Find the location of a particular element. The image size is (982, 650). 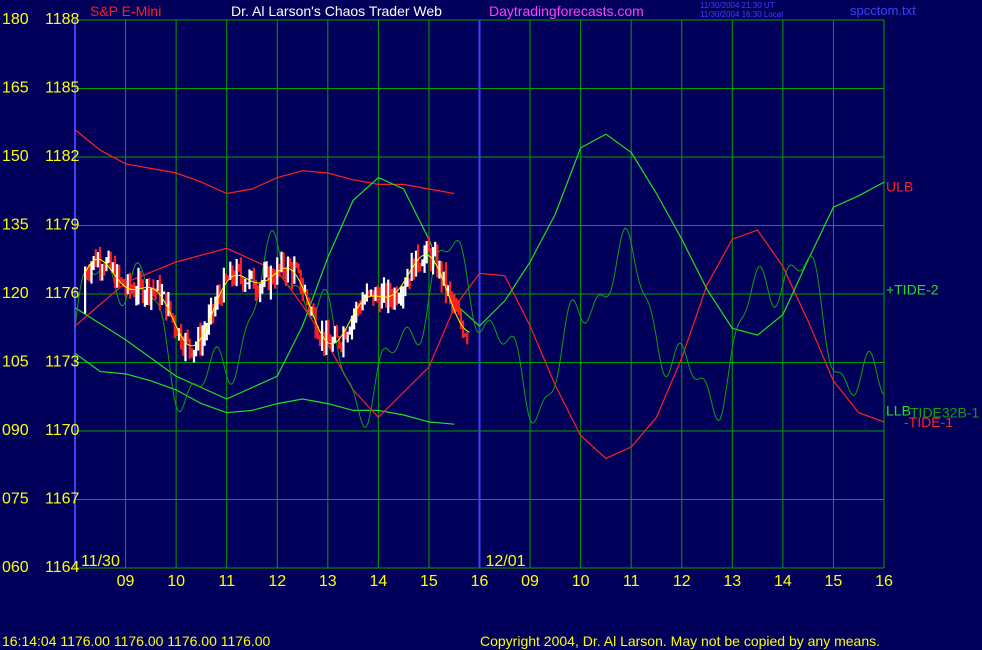

y-tick-price: 1170 is located at coordinates (62, 430).